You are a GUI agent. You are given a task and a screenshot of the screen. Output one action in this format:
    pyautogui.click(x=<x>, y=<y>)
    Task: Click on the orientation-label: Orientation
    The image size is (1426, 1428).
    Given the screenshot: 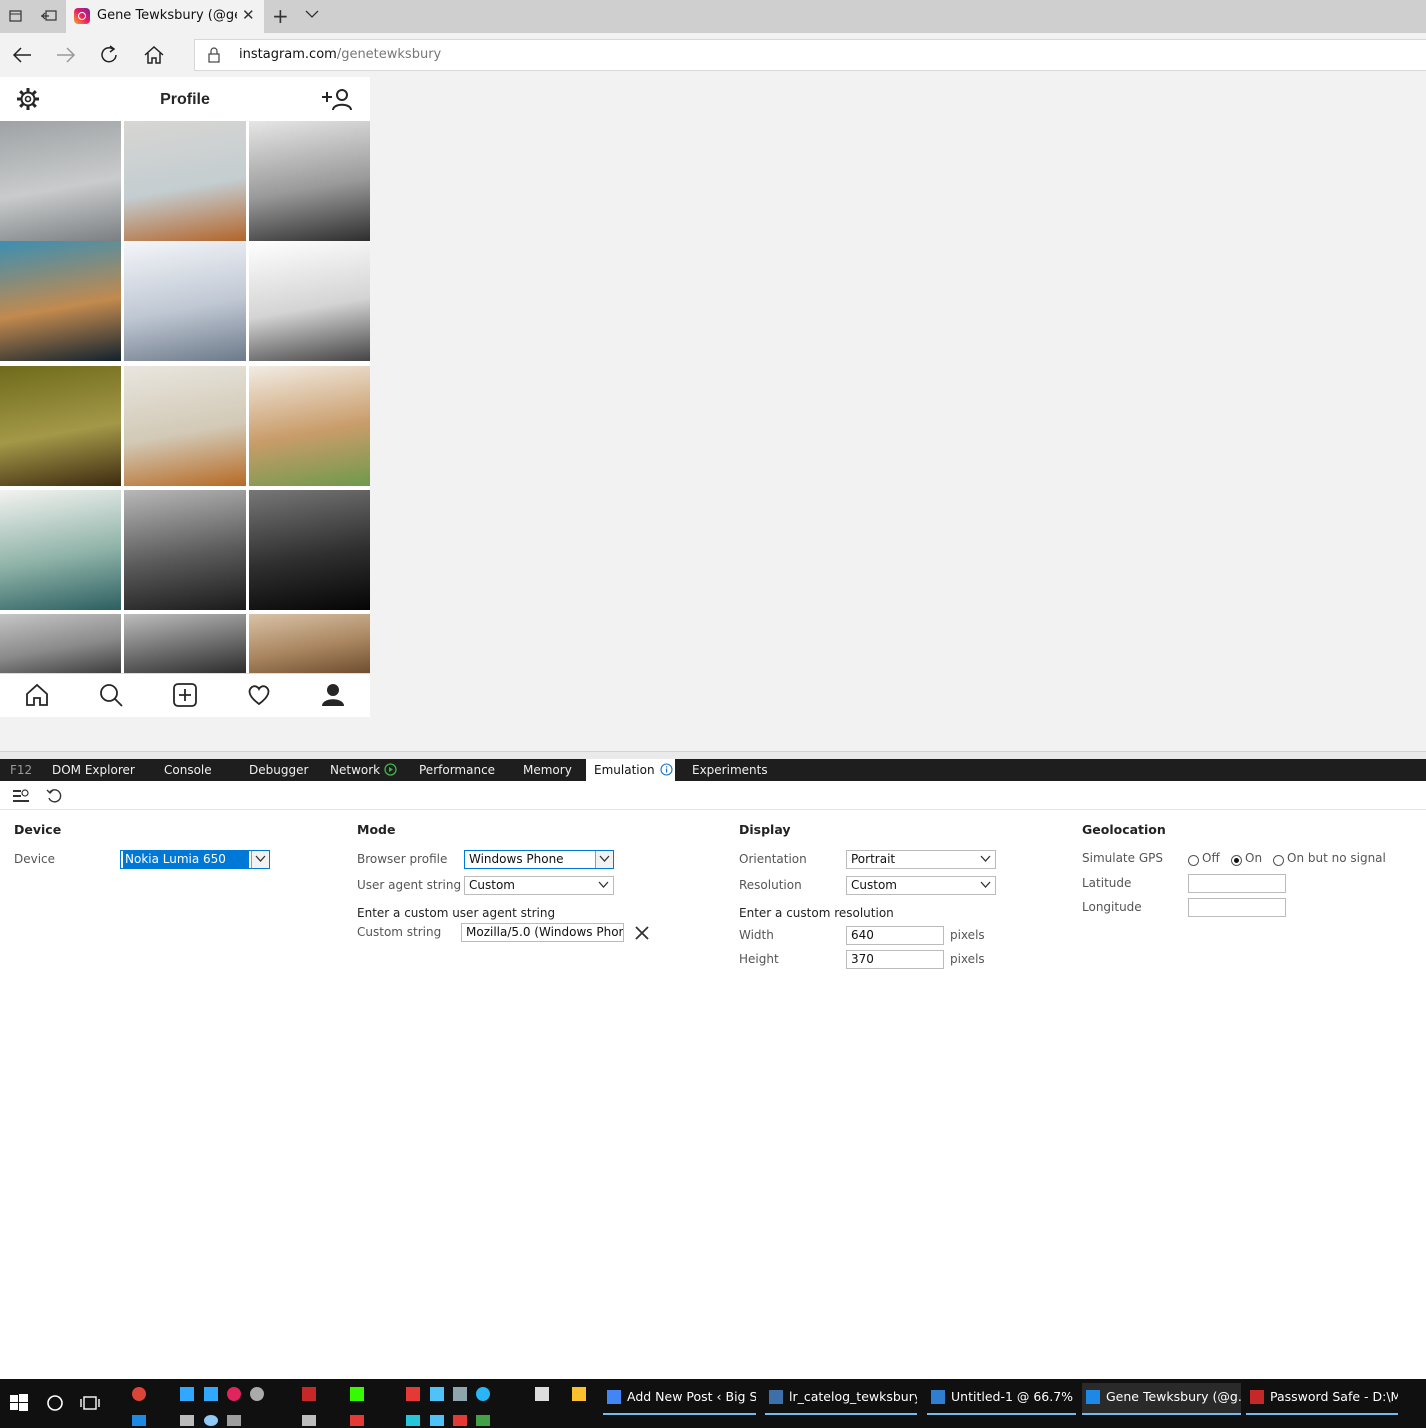 What is the action you would take?
    pyautogui.click(x=773, y=859)
    